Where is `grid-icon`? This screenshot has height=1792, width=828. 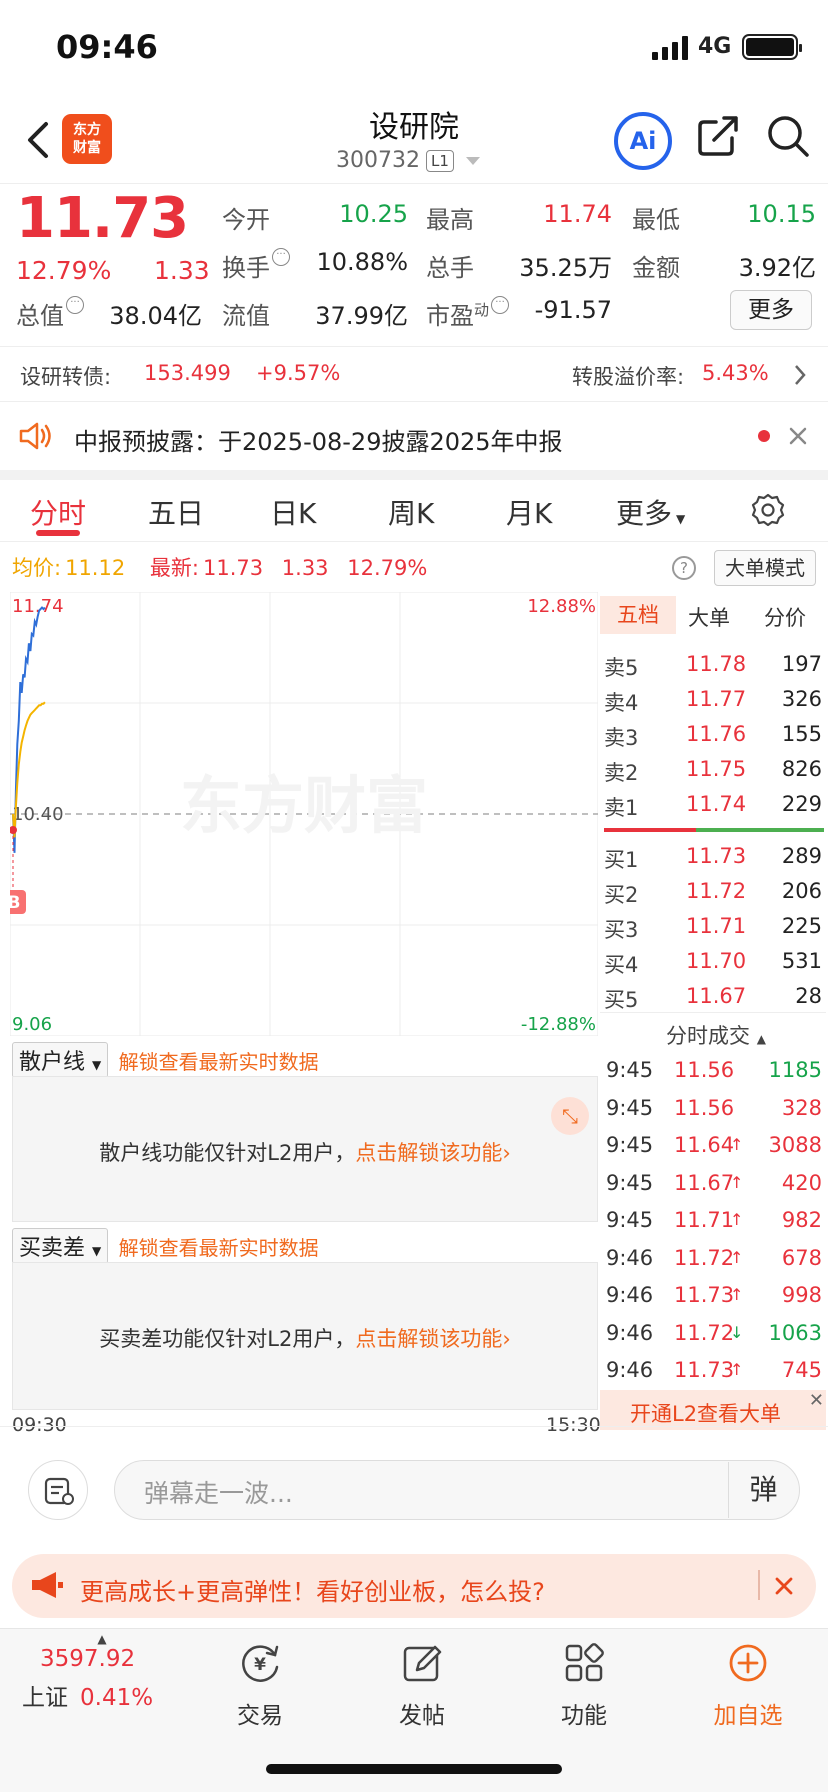
grid-icon is located at coordinates (584, 1662).